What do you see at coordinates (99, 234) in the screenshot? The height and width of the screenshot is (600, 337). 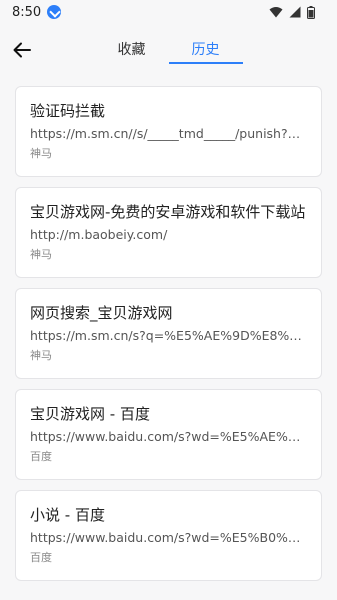 I see `history-item-url: http://m.baobeiy.com/` at bounding box center [99, 234].